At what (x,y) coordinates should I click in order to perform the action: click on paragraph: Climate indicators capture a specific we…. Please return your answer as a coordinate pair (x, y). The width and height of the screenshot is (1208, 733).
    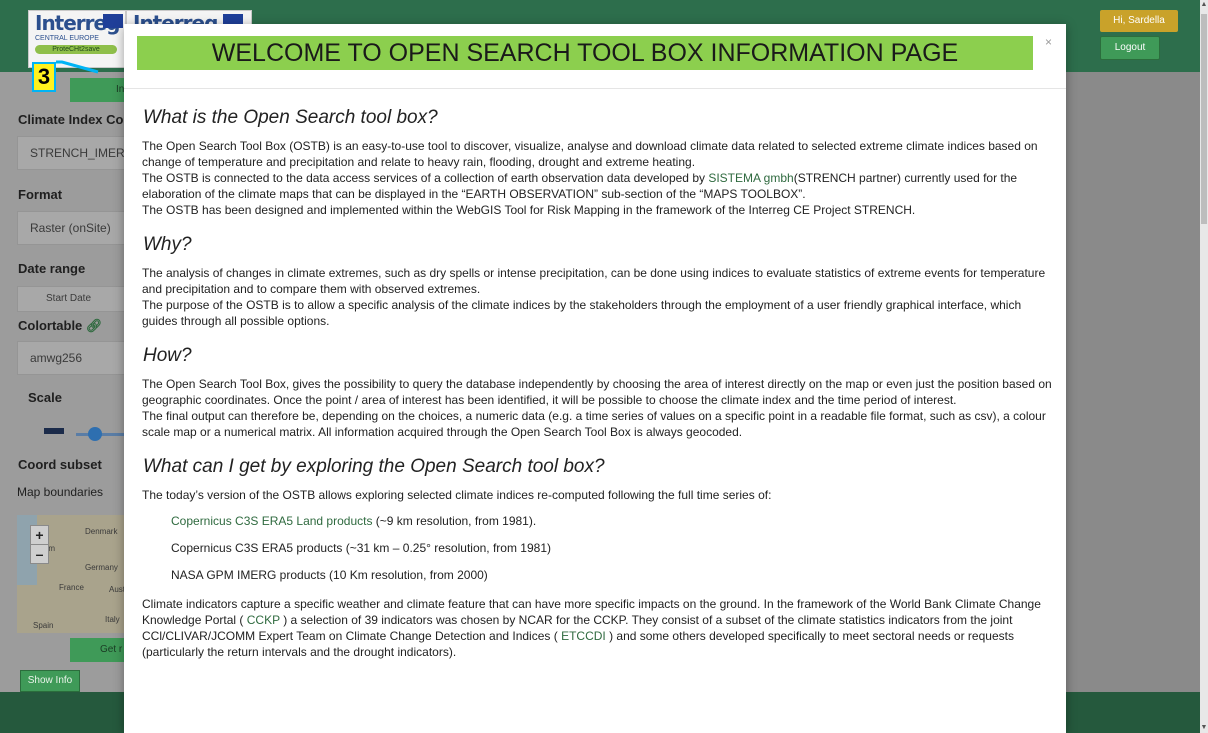
    Looking at the image, I should click on (598, 628).